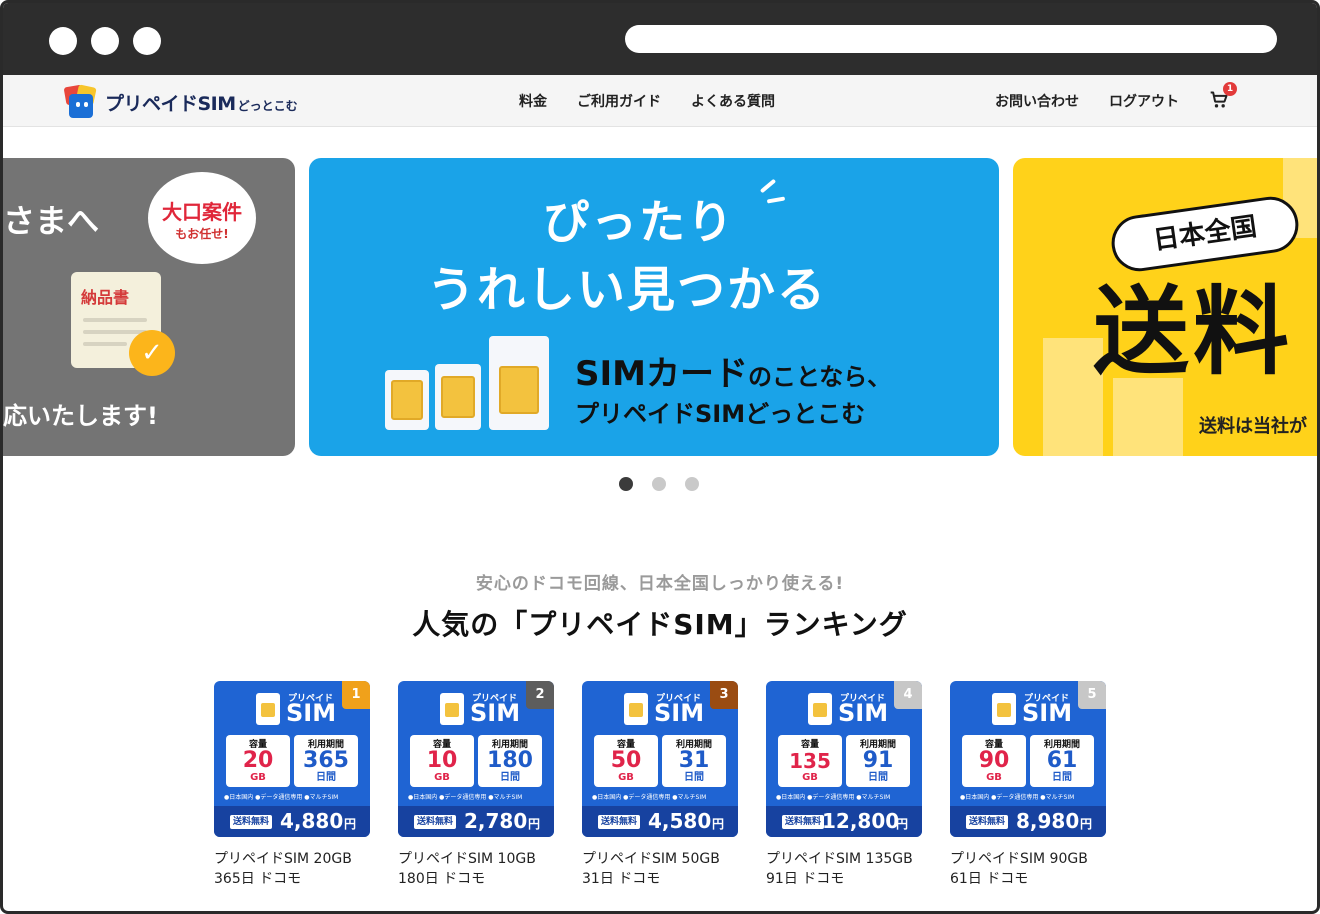 This screenshot has width=1320, height=914. I want to click on cart-button: 1, so click(1223, 97).